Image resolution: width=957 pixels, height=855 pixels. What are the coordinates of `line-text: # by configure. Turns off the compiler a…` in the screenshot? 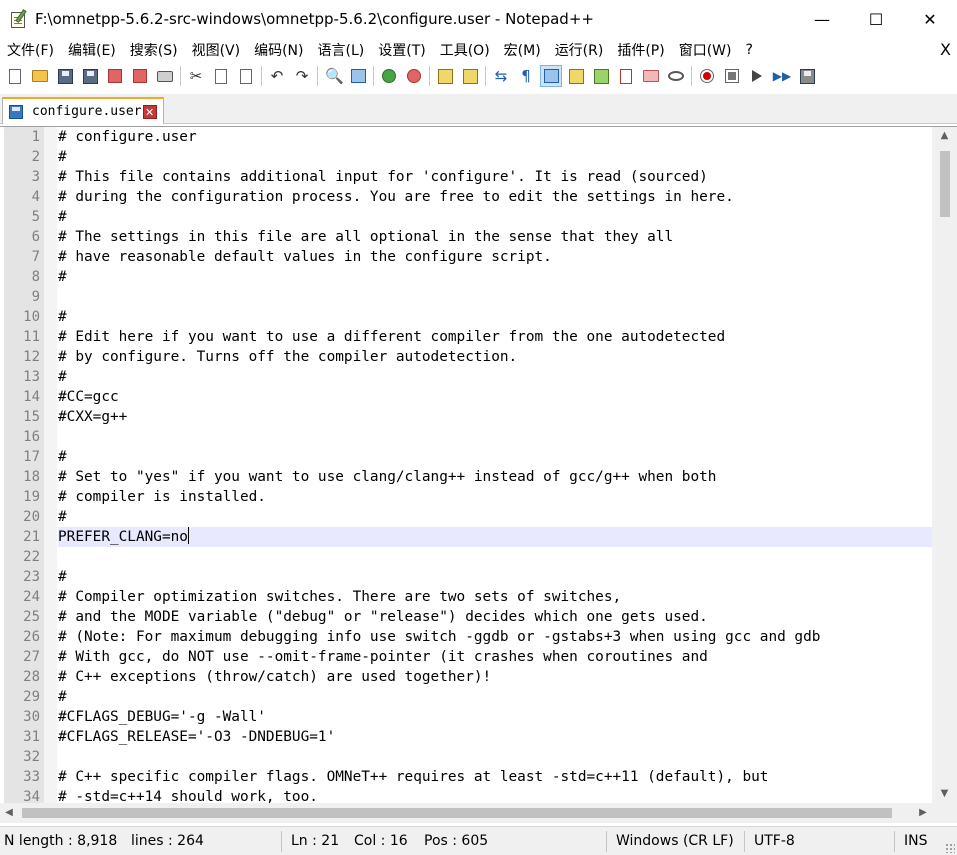 It's located at (495, 357).